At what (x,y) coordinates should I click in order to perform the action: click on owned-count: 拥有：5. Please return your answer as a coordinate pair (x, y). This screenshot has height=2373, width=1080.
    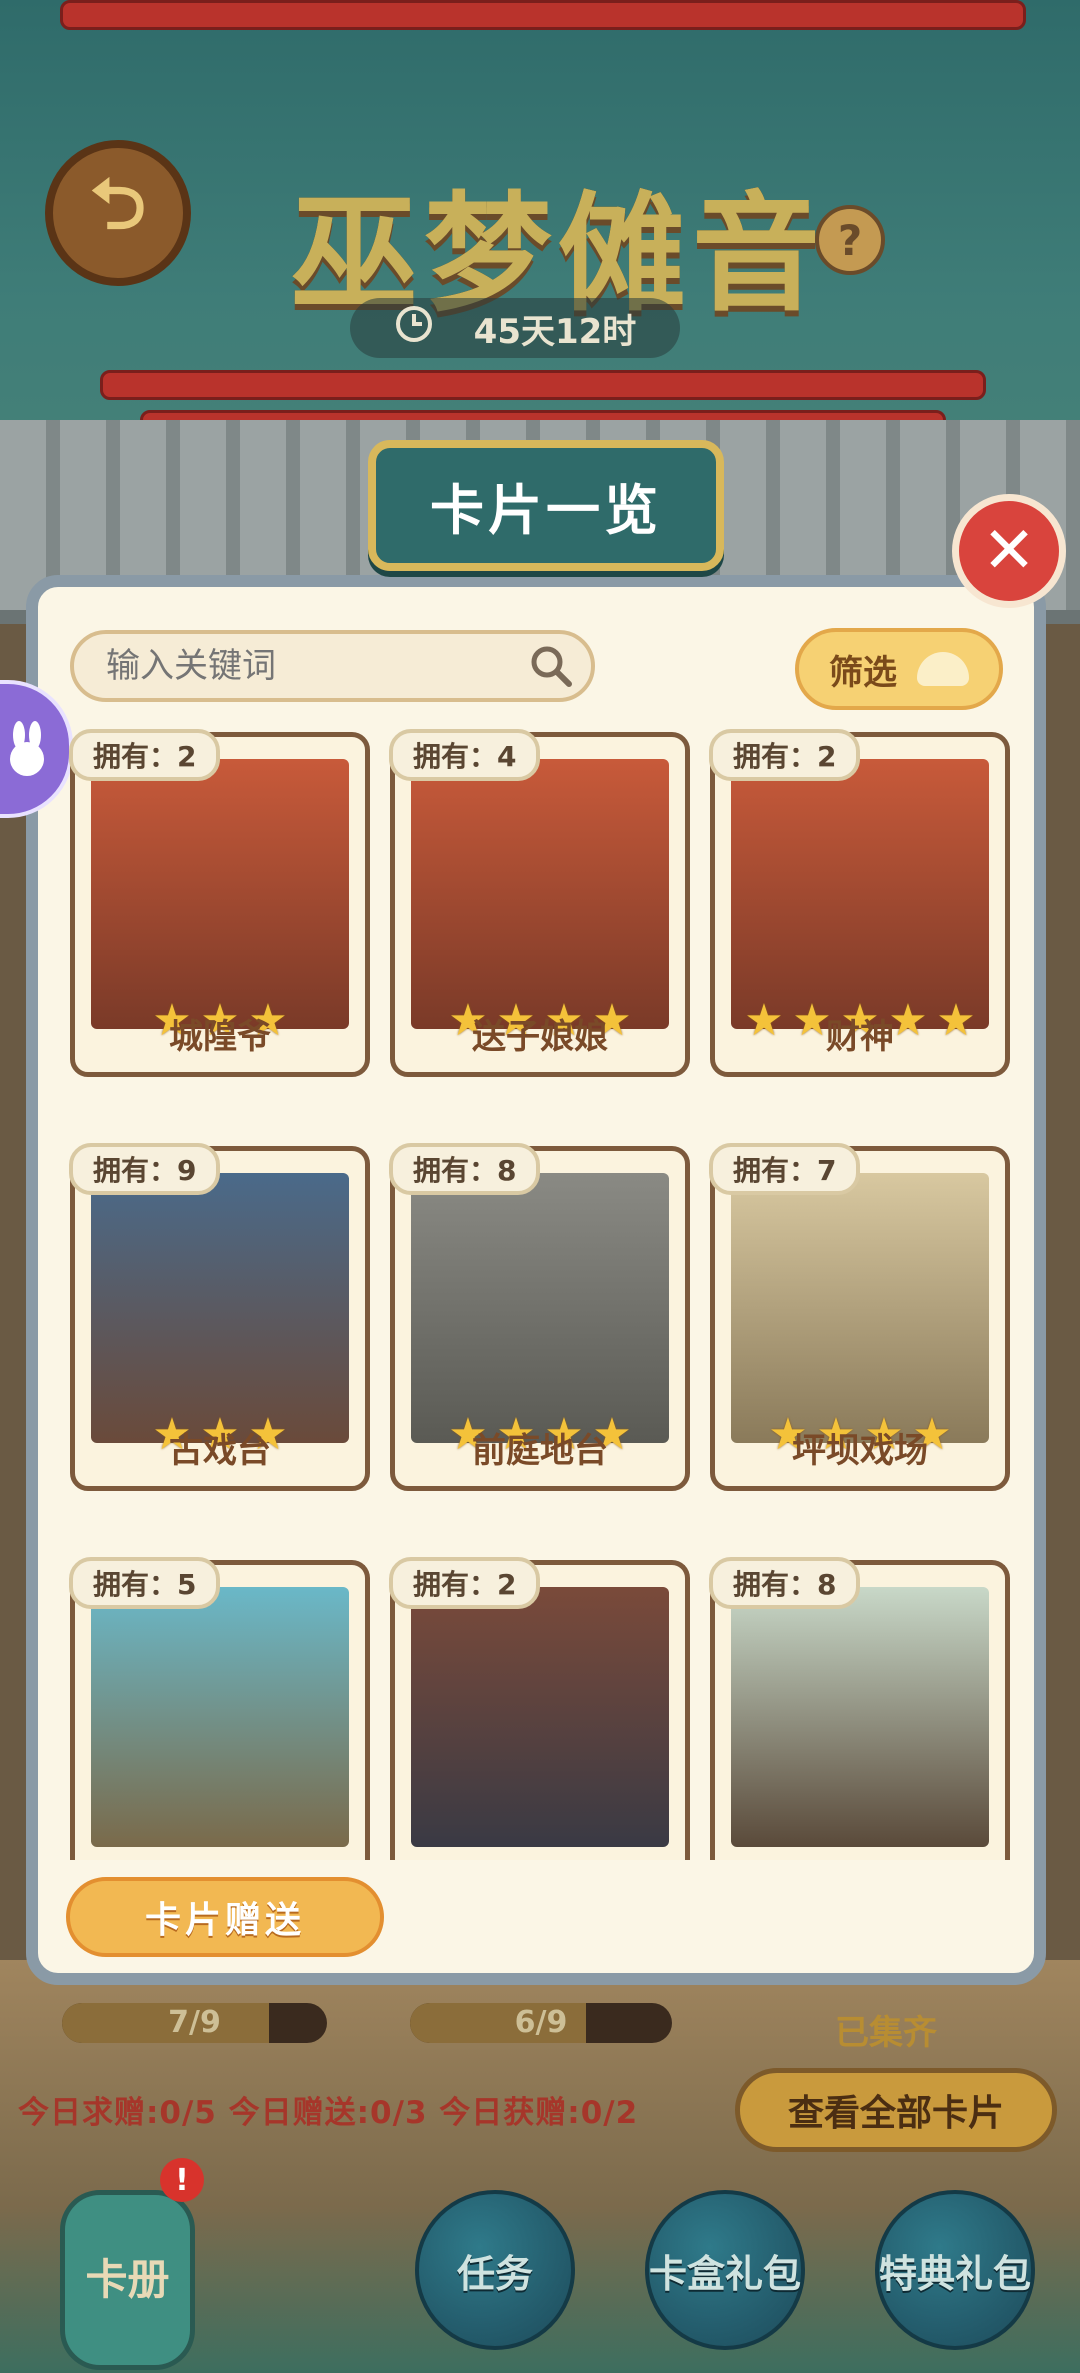
    Looking at the image, I should click on (145, 1583).